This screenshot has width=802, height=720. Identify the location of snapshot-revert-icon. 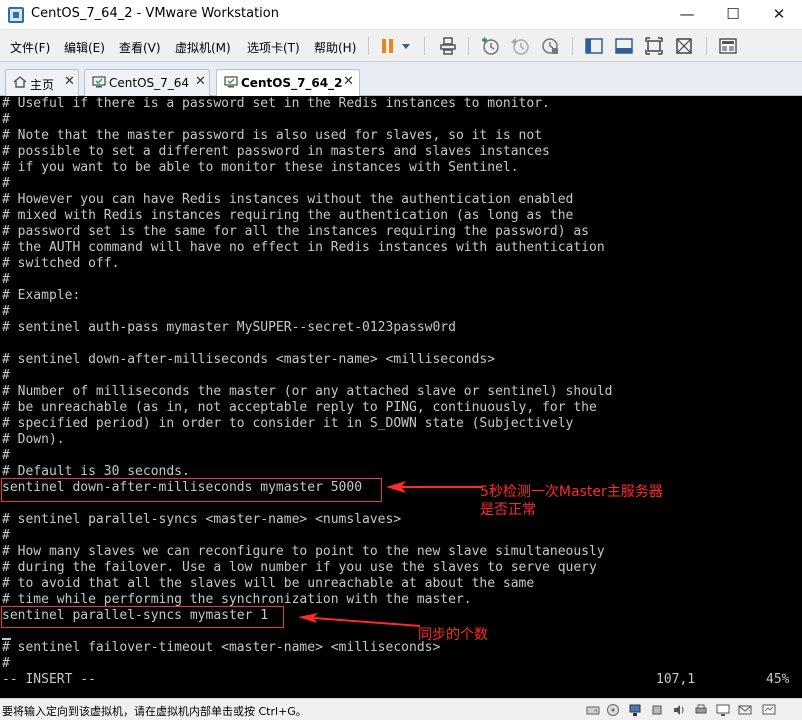
(520, 46).